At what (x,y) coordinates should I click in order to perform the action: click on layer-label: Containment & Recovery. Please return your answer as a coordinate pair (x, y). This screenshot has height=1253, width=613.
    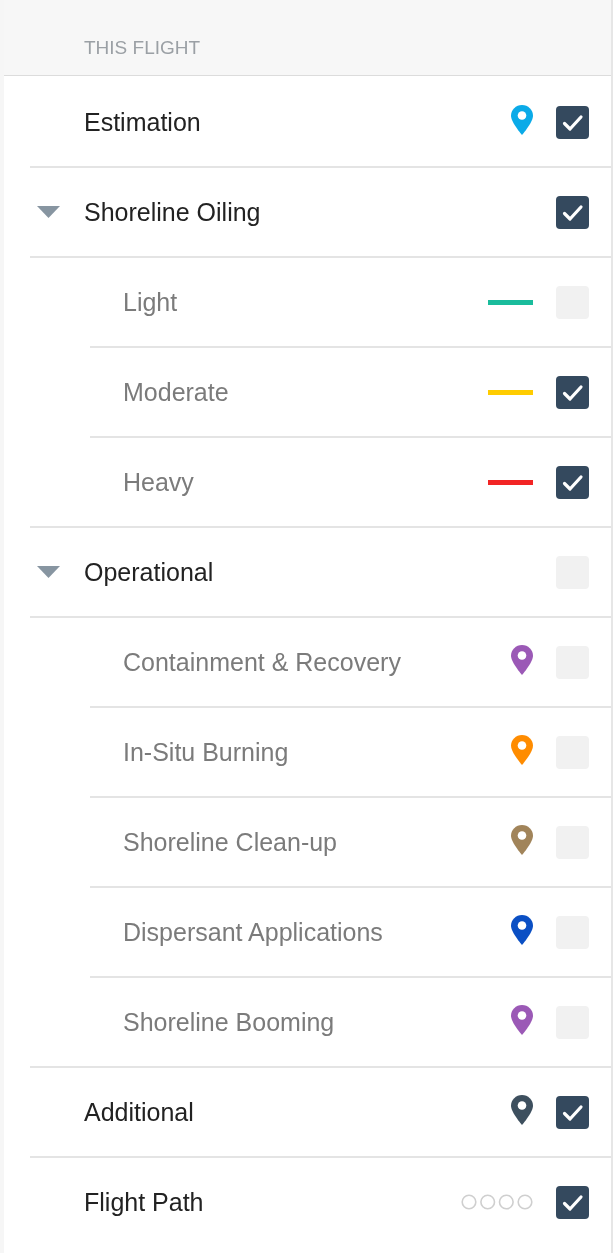
    Looking at the image, I should click on (262, 662).